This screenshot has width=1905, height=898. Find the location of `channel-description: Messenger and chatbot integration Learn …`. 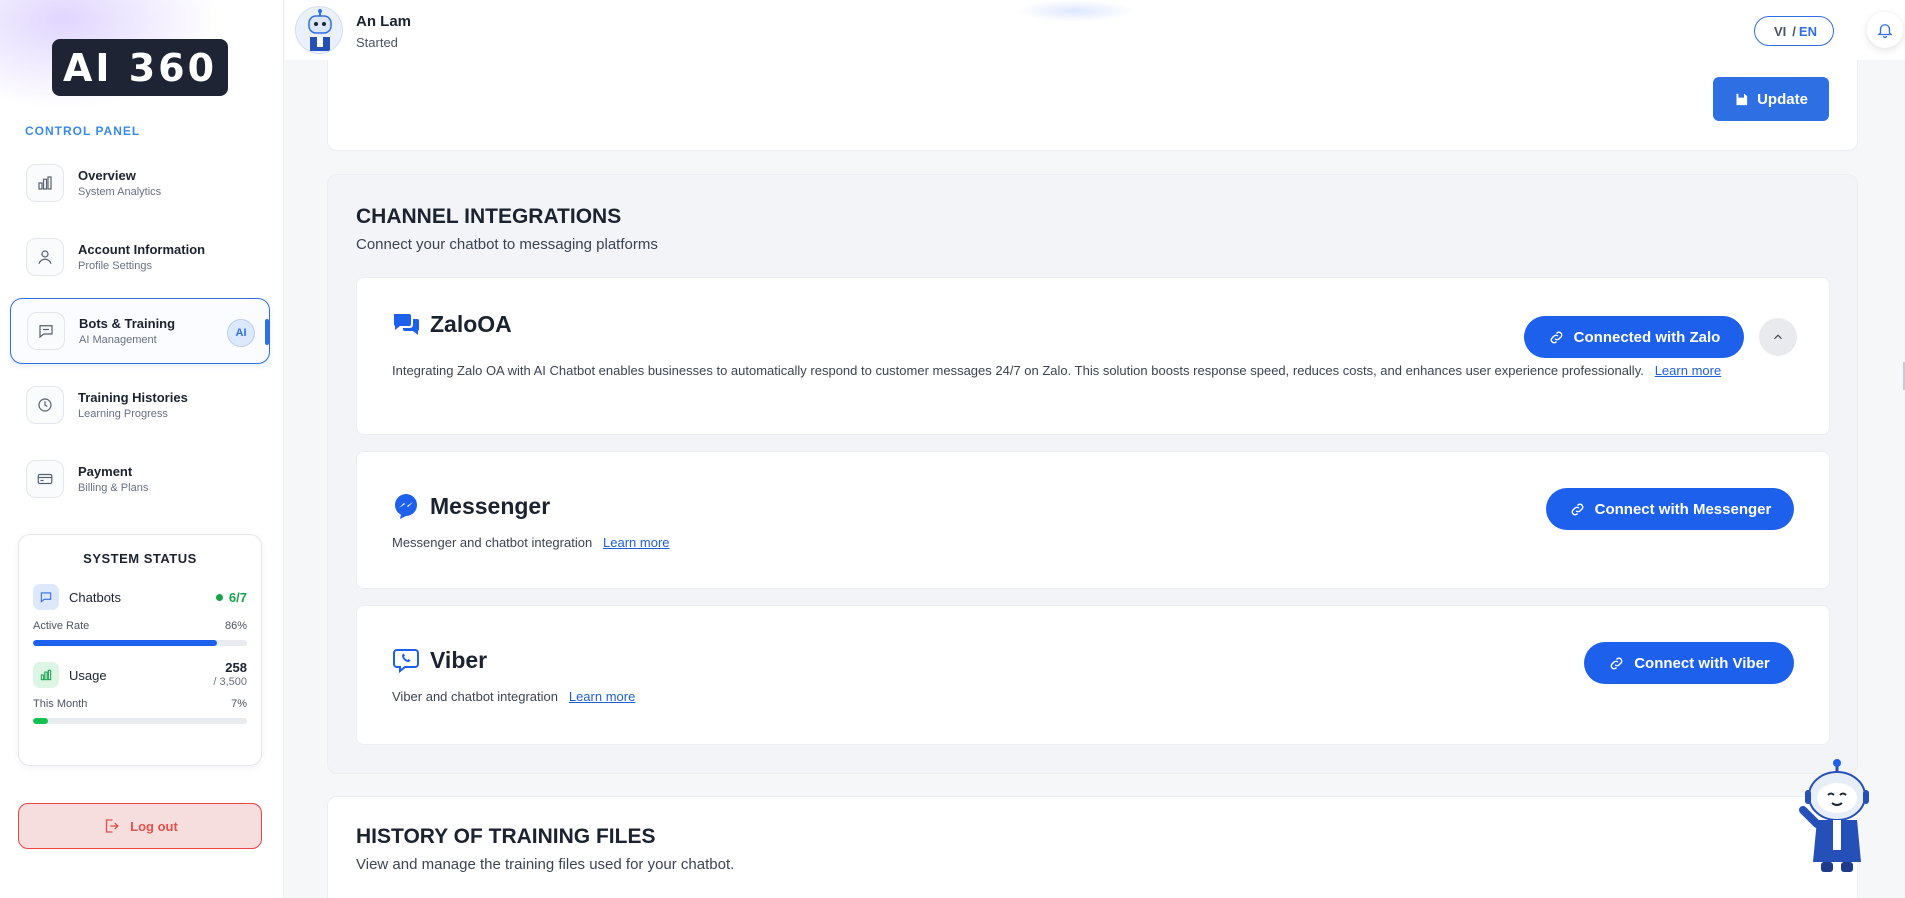

channel-description: Messenger and chatbot integration Learn … is located at coordinates (531, 543).